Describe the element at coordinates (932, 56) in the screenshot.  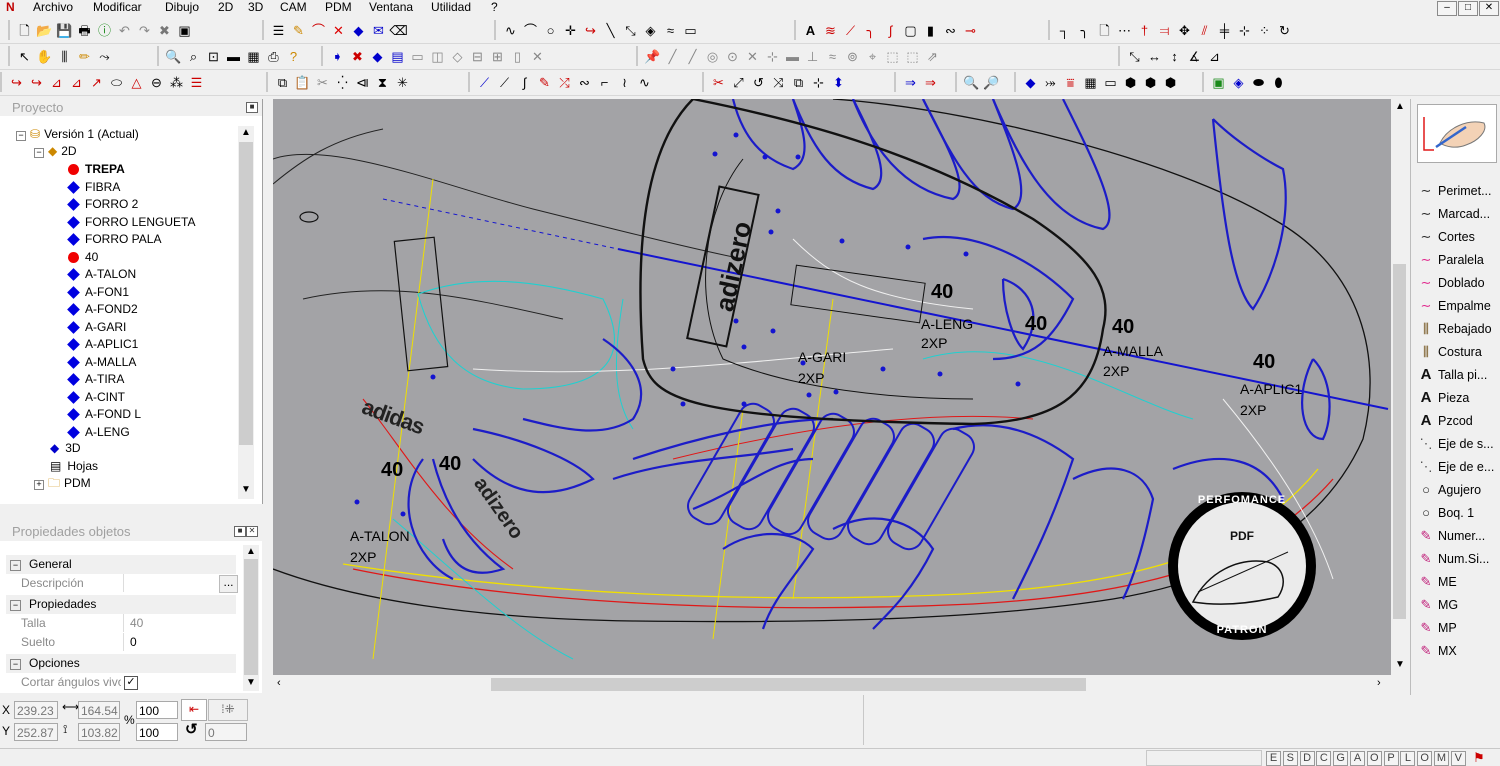
I see `snap-arrow-icon: ⇗` at that location.